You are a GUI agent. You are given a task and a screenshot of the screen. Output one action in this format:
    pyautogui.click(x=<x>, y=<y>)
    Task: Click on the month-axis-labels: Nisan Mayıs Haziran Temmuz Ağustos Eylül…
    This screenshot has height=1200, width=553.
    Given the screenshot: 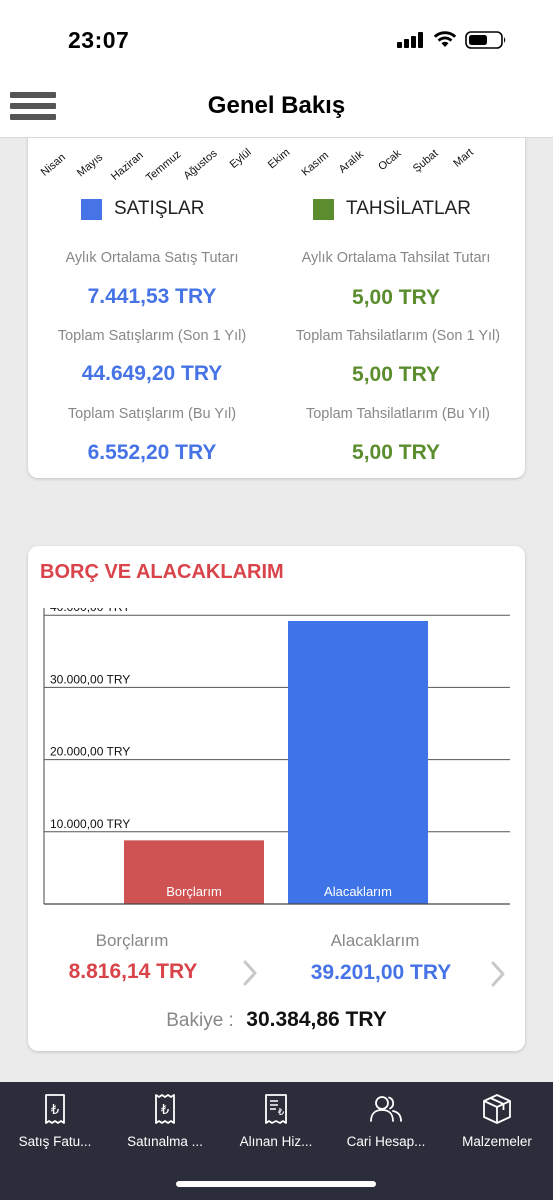 What is the action you would take?
    pyautogui.click(x=276, y=163)
    